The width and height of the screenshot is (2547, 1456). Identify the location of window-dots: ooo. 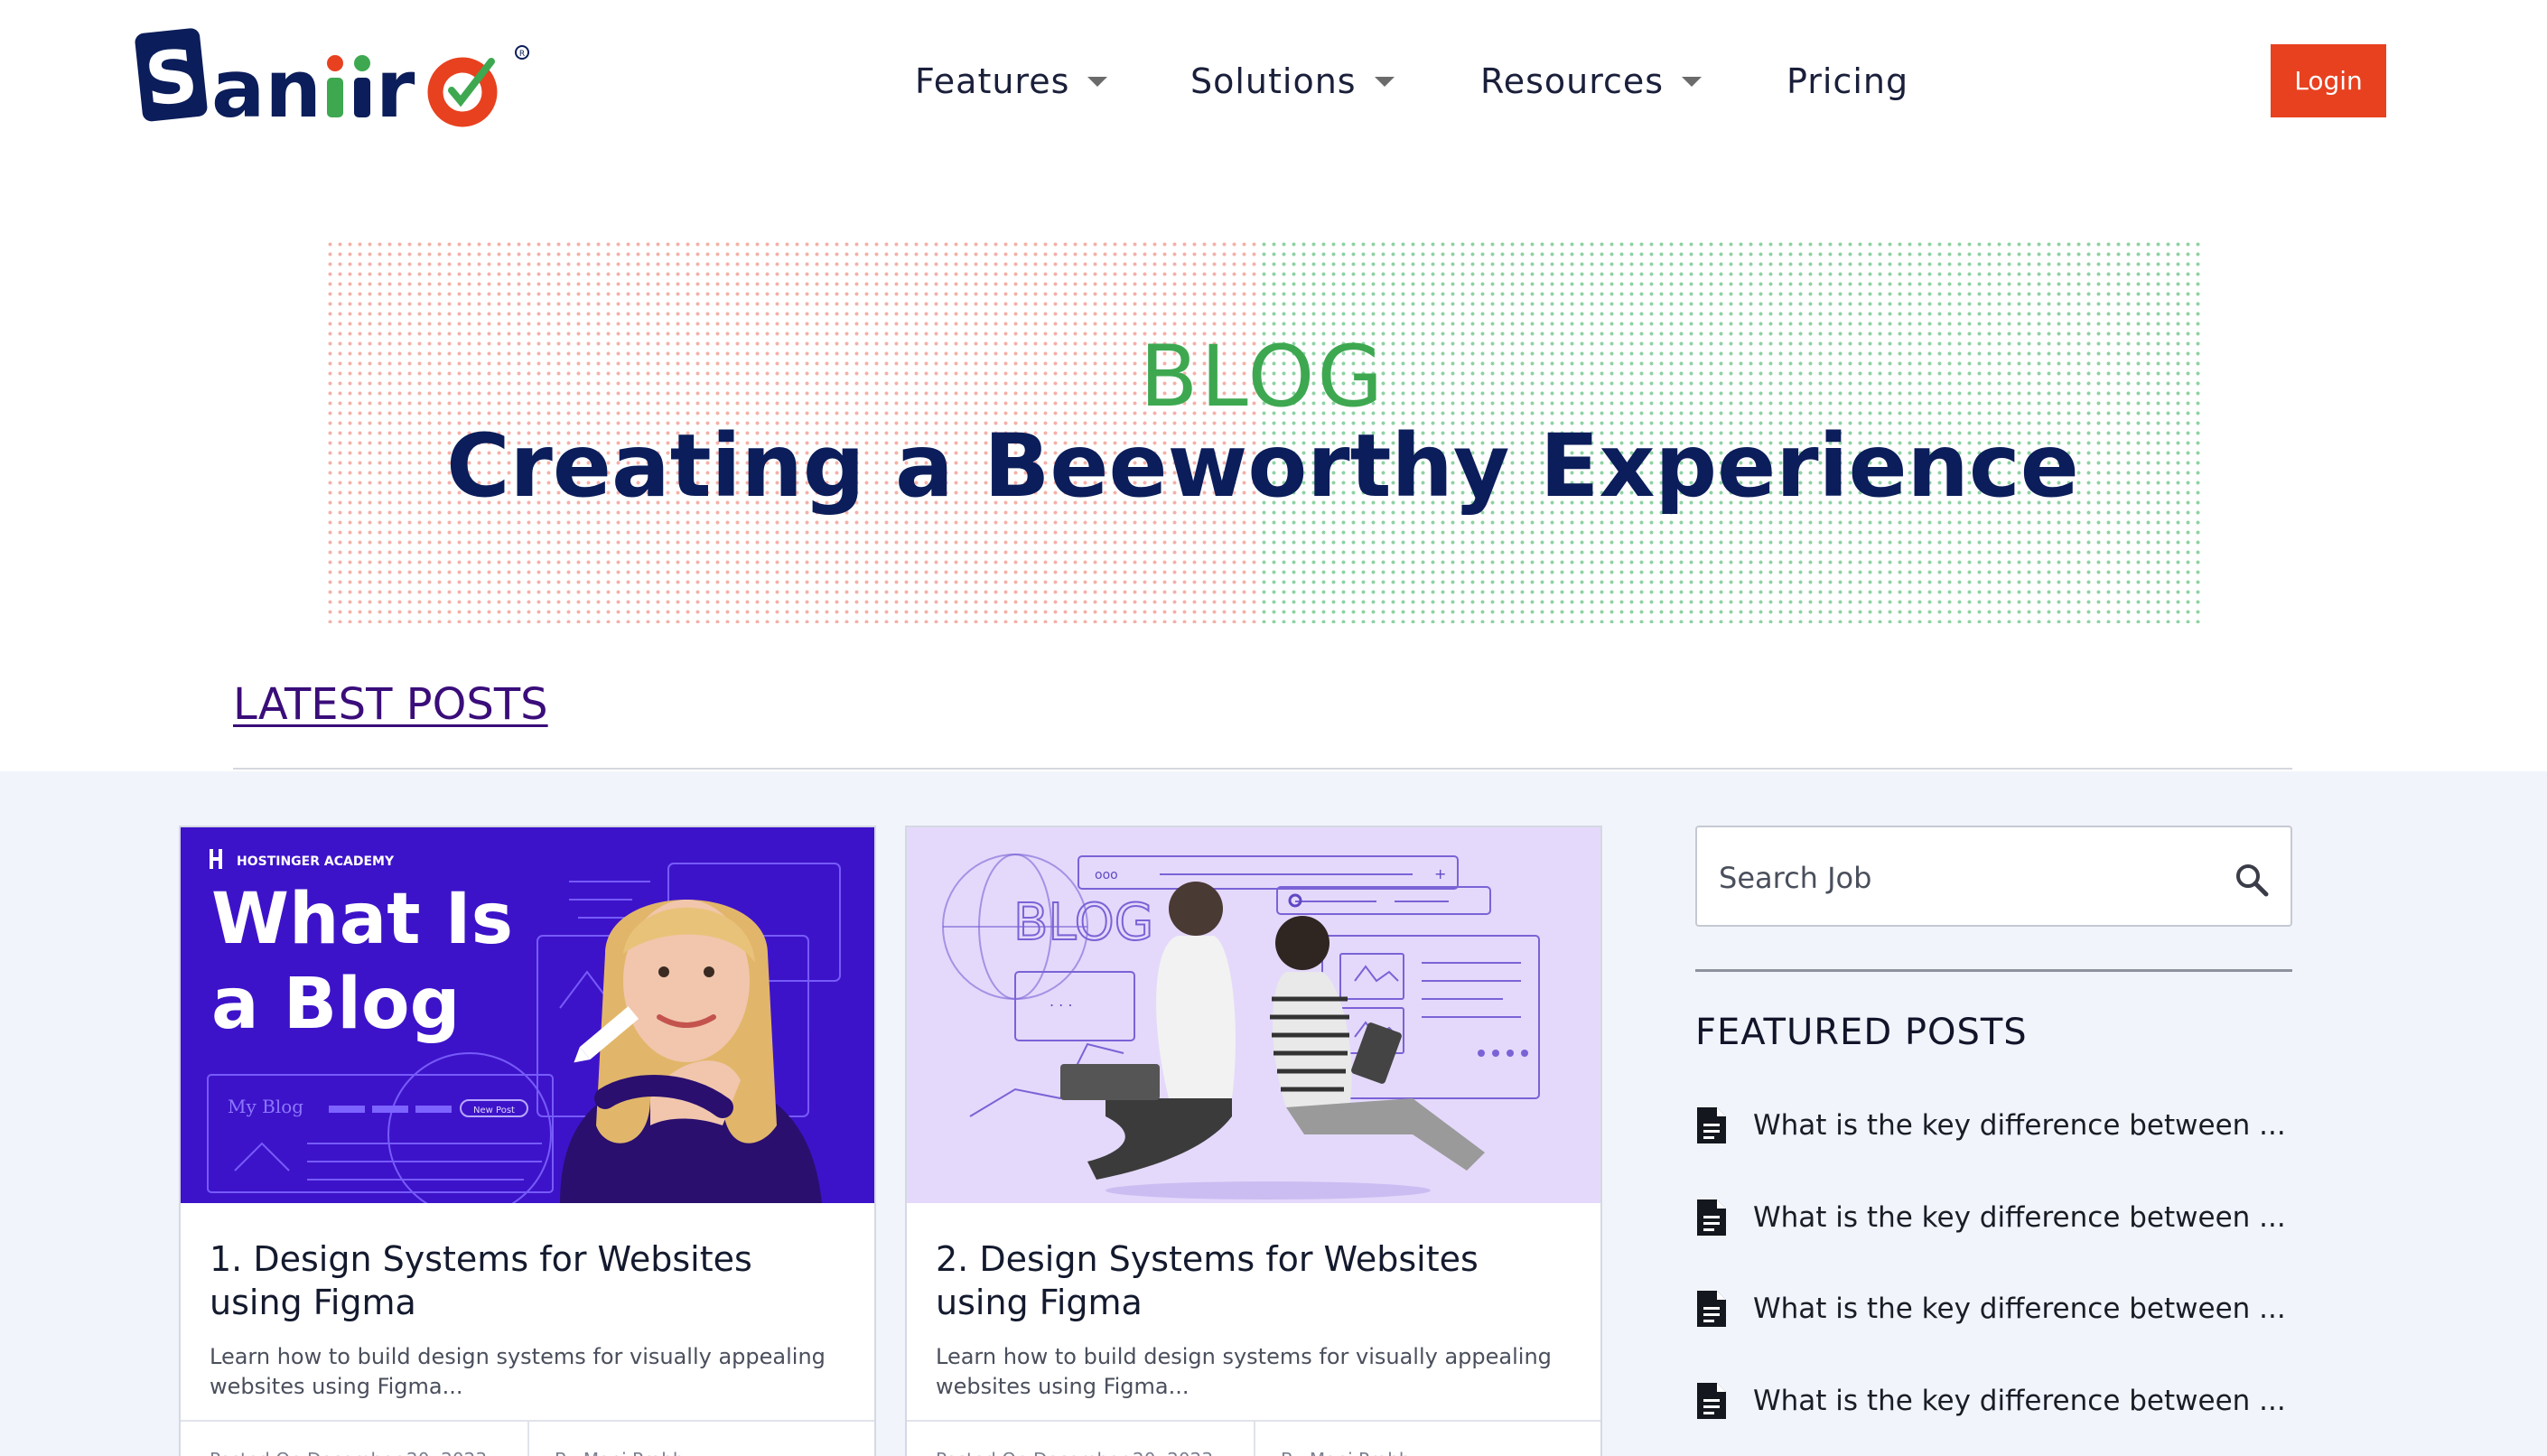
(1107, 875).